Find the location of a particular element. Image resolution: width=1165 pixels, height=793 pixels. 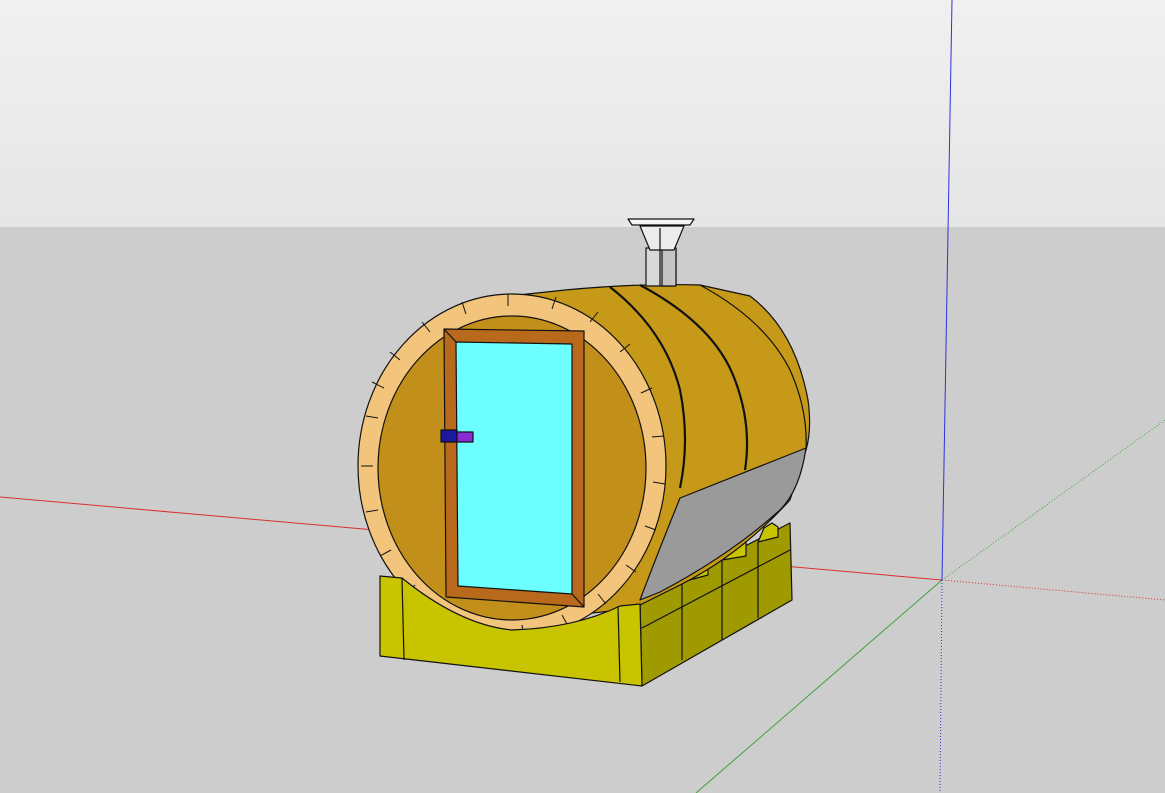

door-handle-grip is located at coordinates (449, 436).